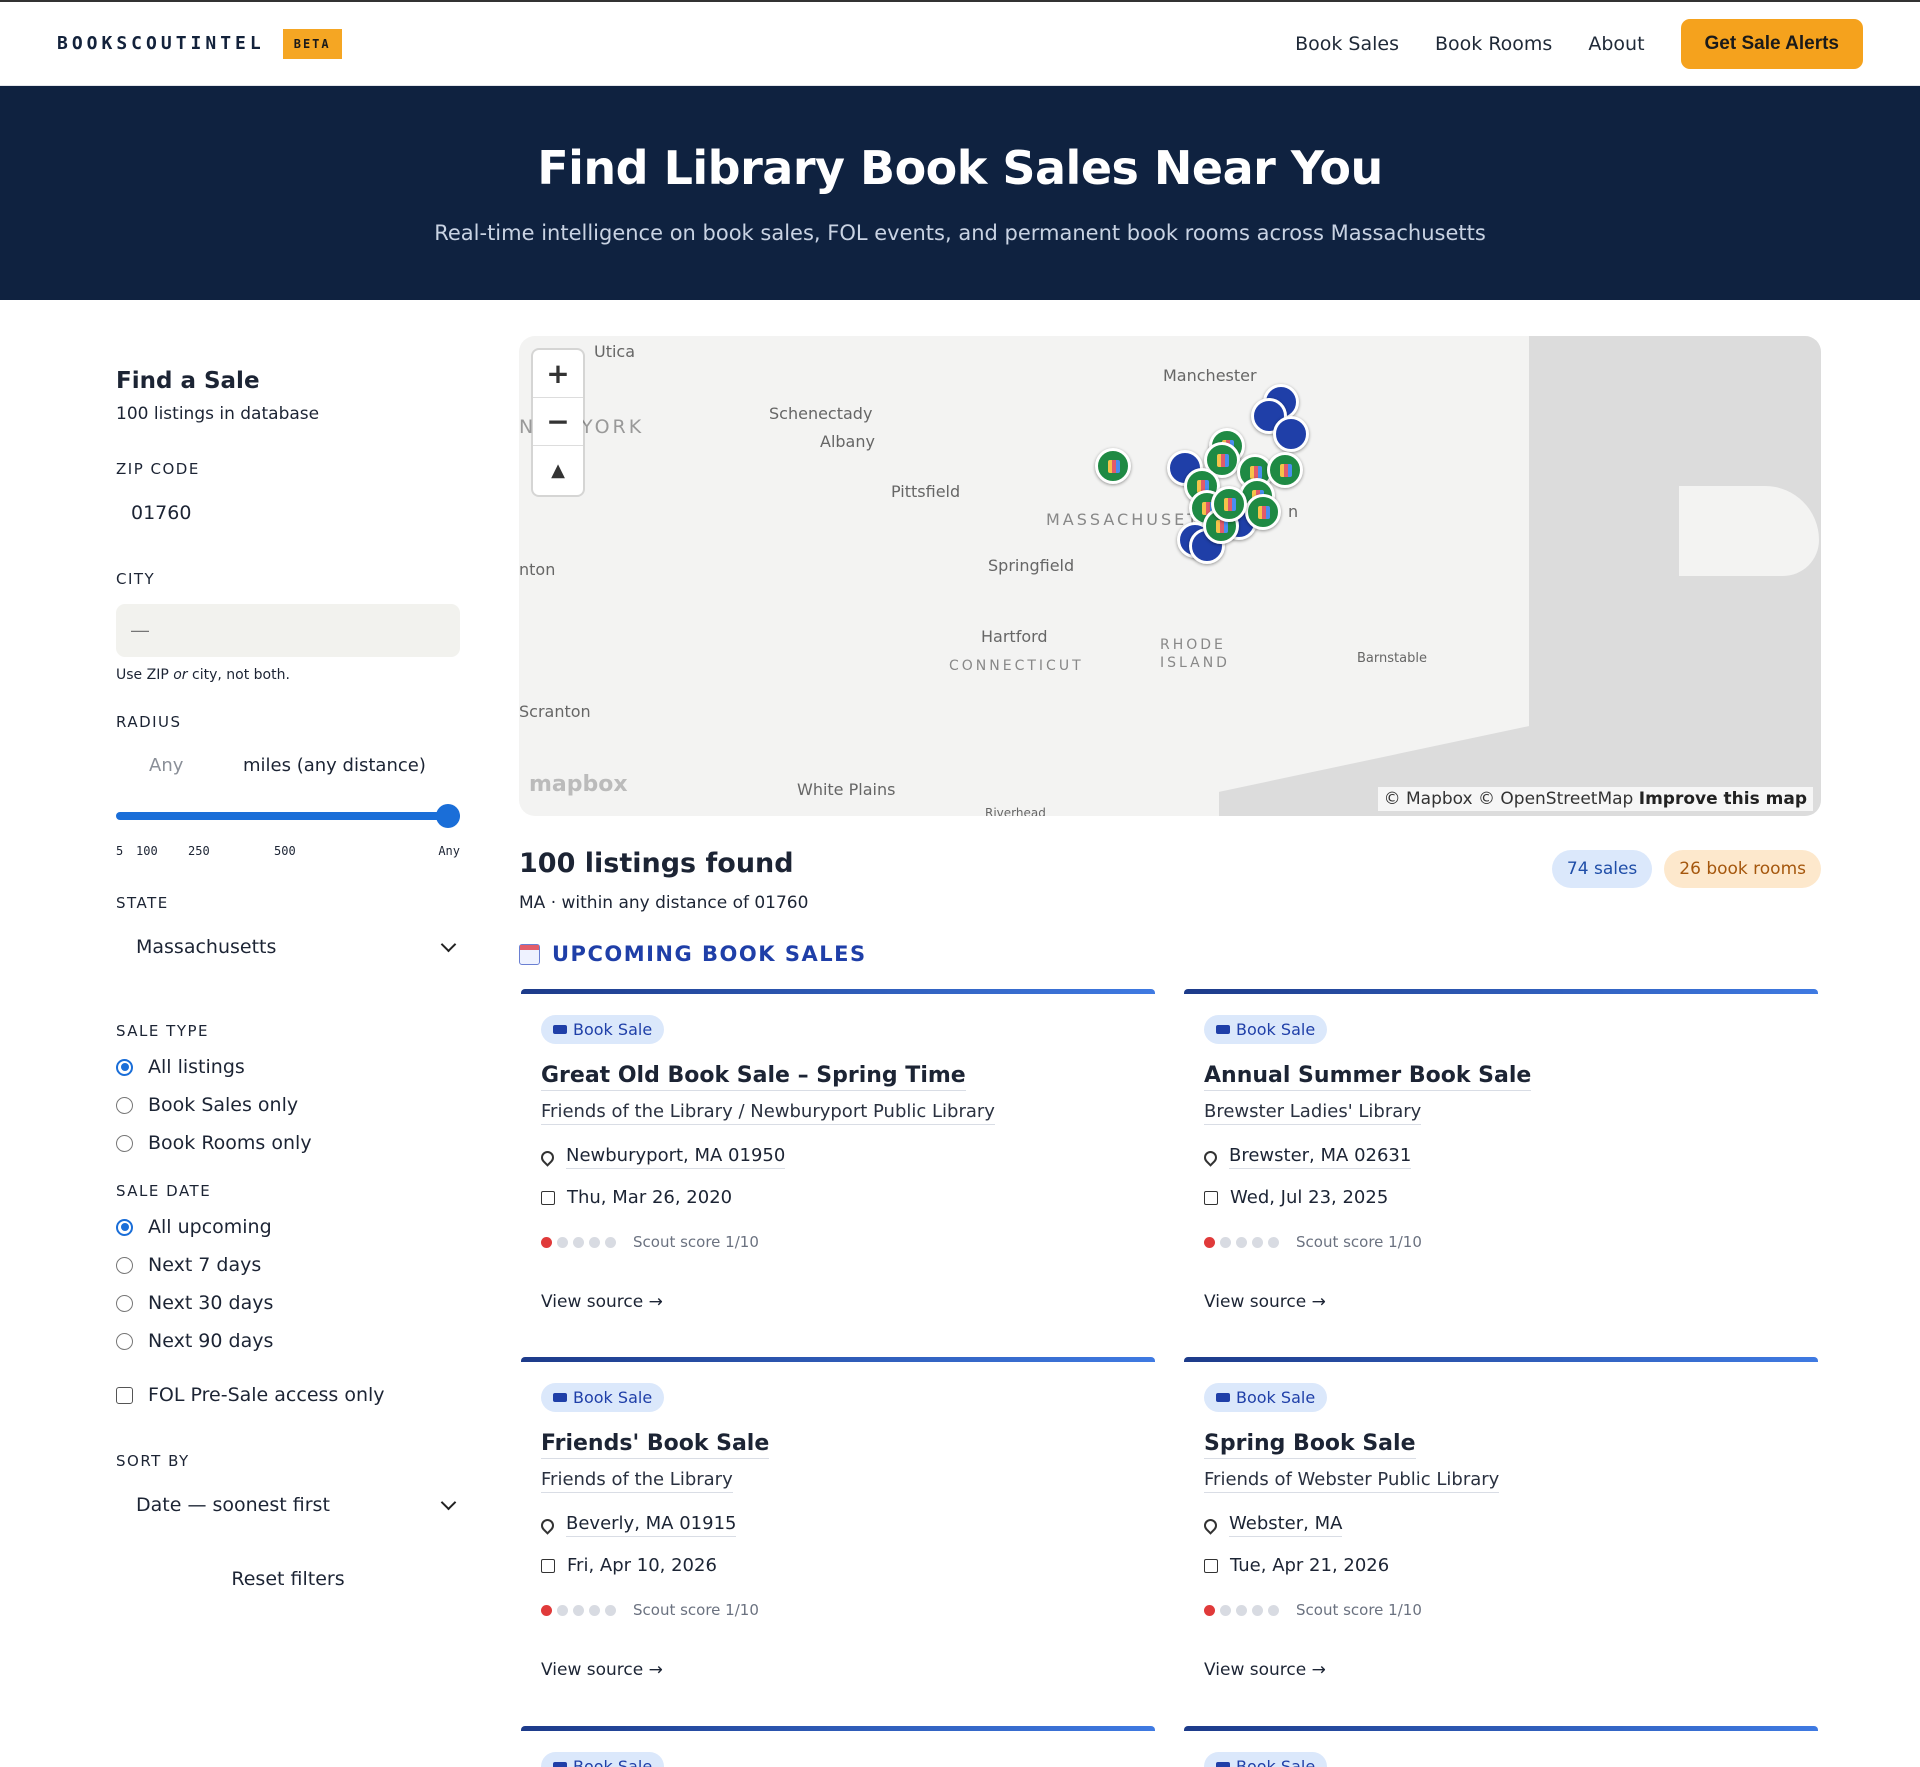 Image resolution: width=1920 pixels, height=1767 pixels. I want to click on card-organizer: Friends of the Library, so click(637, 1481).